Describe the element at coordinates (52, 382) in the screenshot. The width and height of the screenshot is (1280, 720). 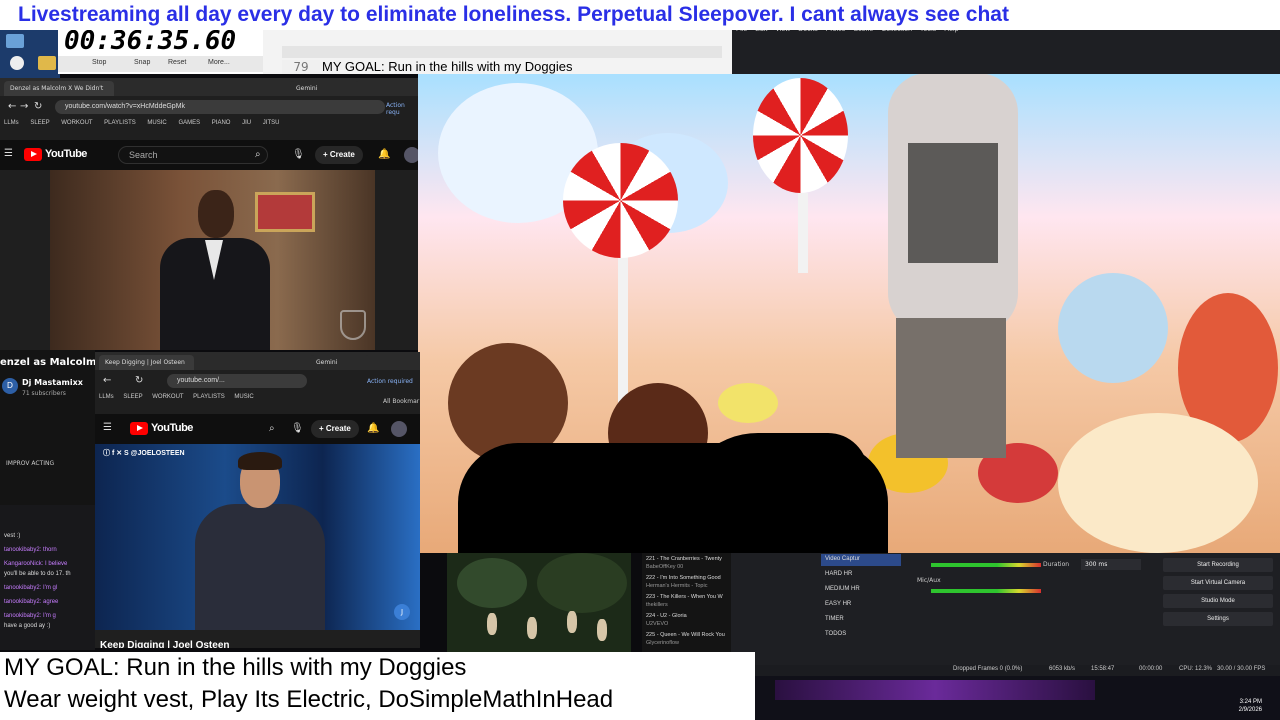
I see `channel-name: Dj Mastamixx` at that location.